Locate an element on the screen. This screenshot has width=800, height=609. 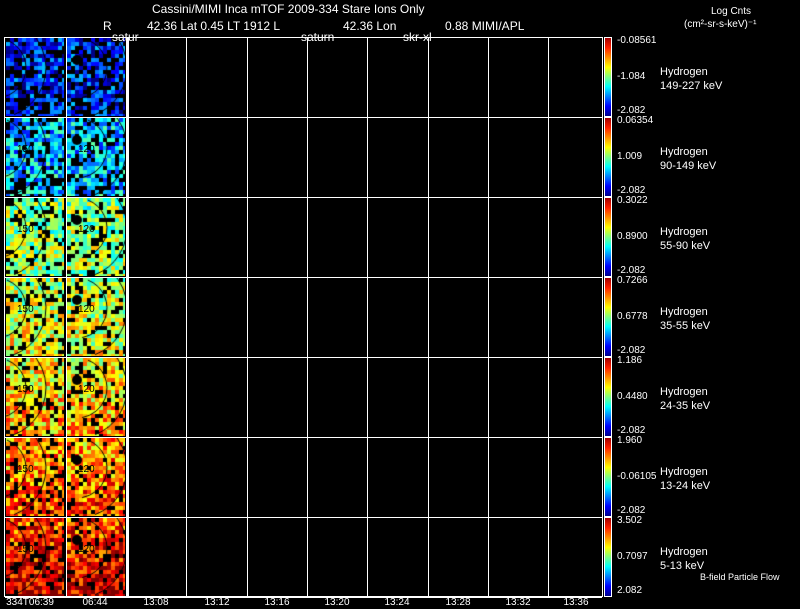
colorbar-mid-label: 1.009 is located at coordinates (630, 156).